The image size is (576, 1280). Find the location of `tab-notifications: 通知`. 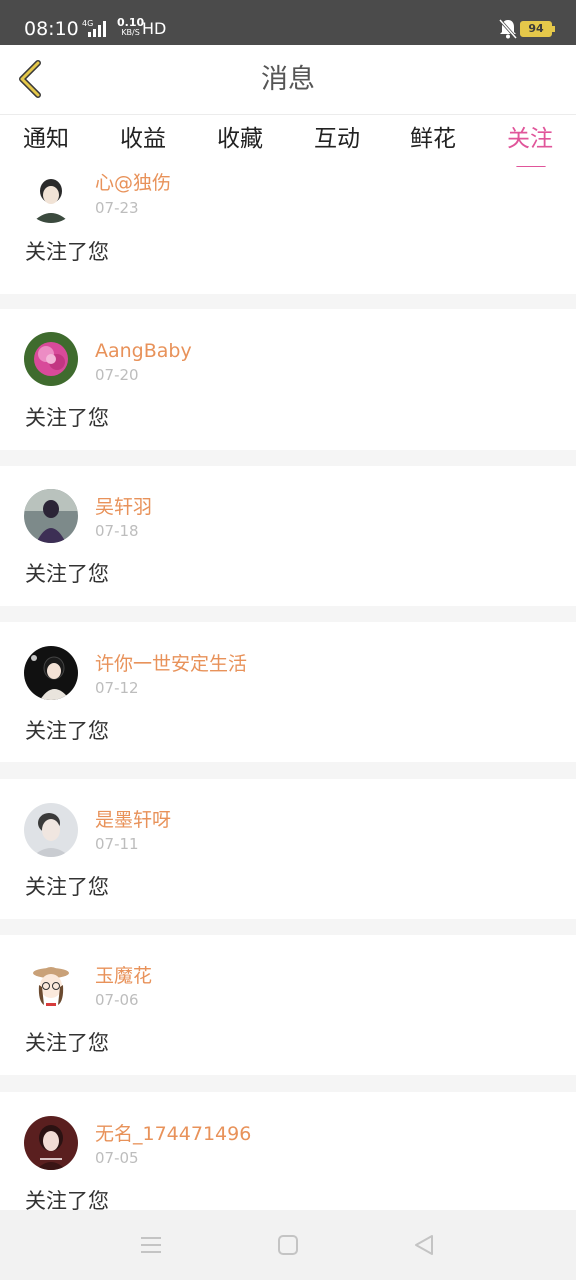

tab-notifications: 通知 is located at coordinates (46, 139).